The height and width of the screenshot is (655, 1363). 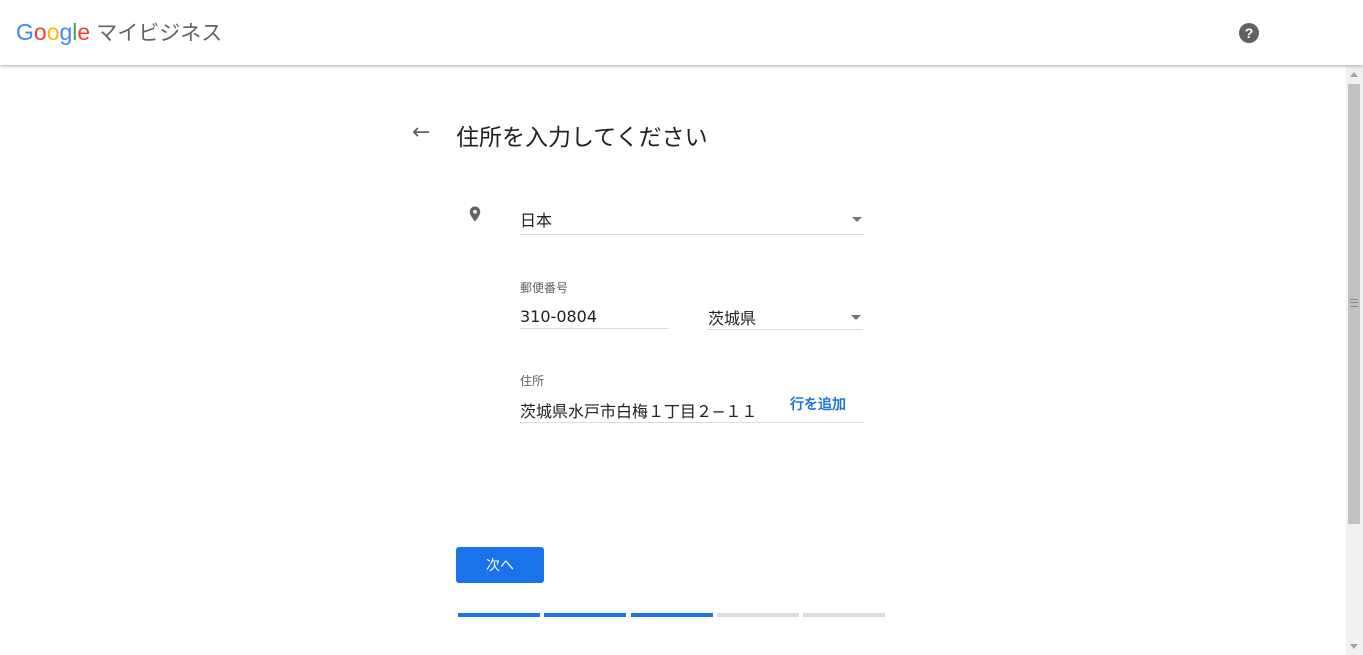 I want to click on wordmark-letter: e, so click(x=84, y=32).